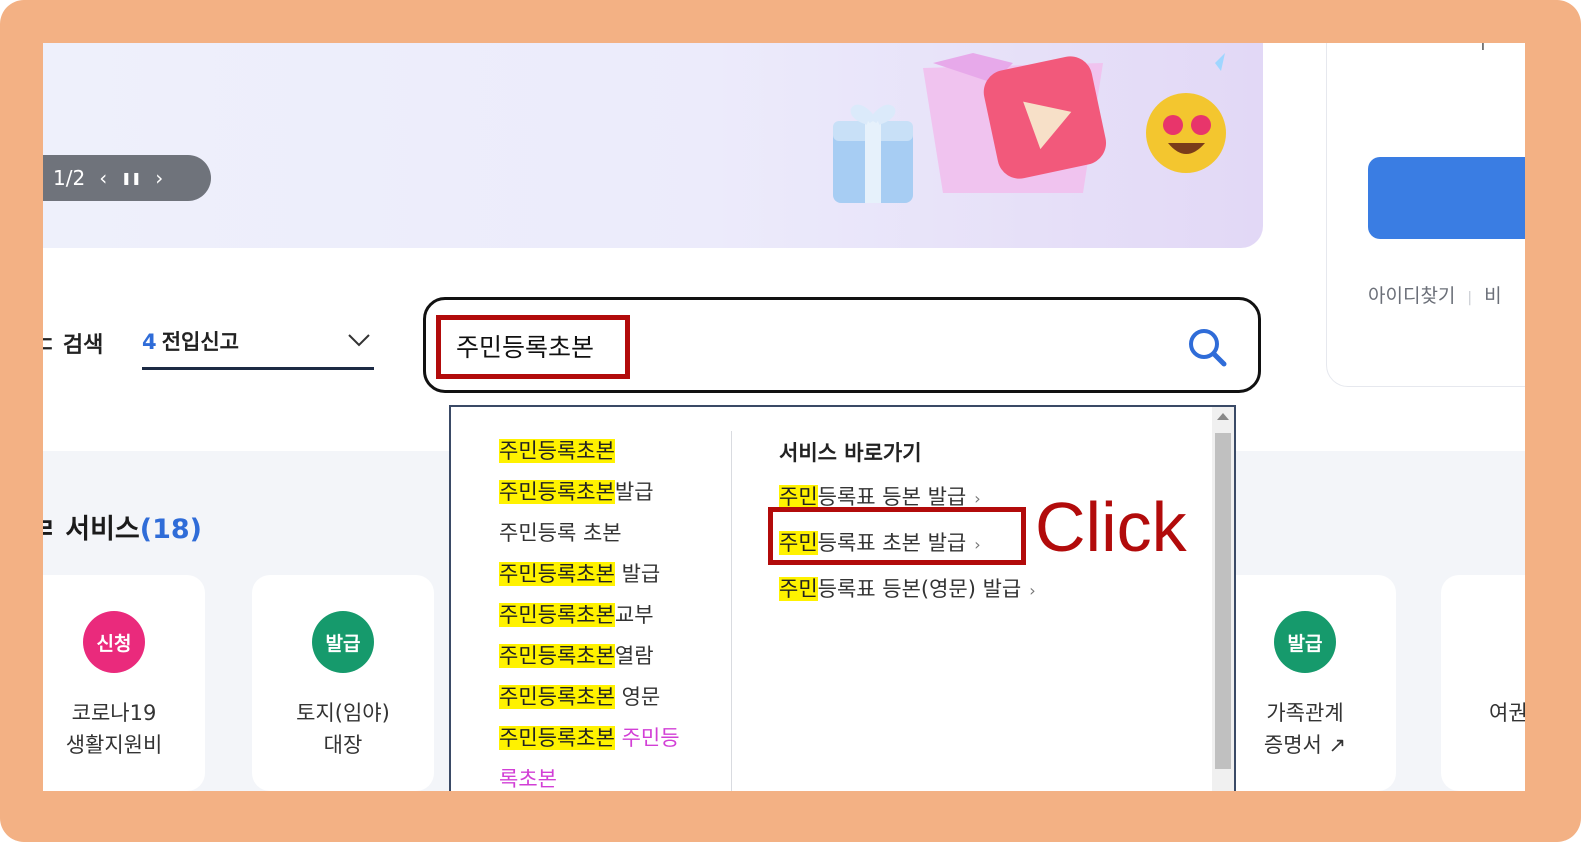 The height and width of the screenshot is (842, 1581). I want to click on slide-controls: 1/2 ‹ ❚❚ ›, so click(127, 178).